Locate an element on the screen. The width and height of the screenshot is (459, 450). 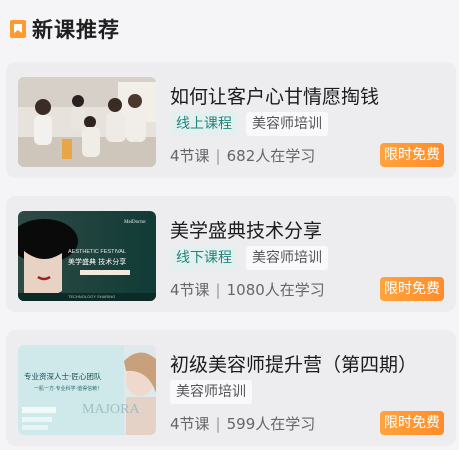
section-header: 新课推荐 is located at coordinates (65, 29).